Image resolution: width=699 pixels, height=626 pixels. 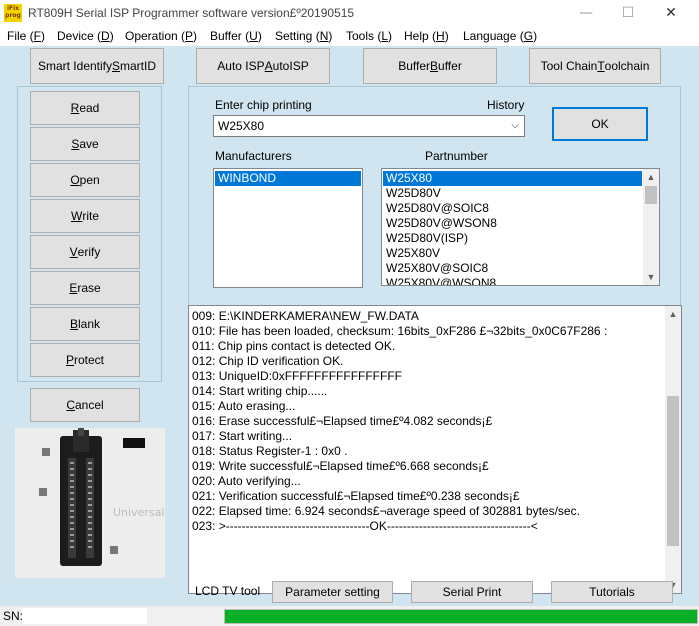 I want to click on chevron-down-icon: ⌵, so click(x=515, y=126).